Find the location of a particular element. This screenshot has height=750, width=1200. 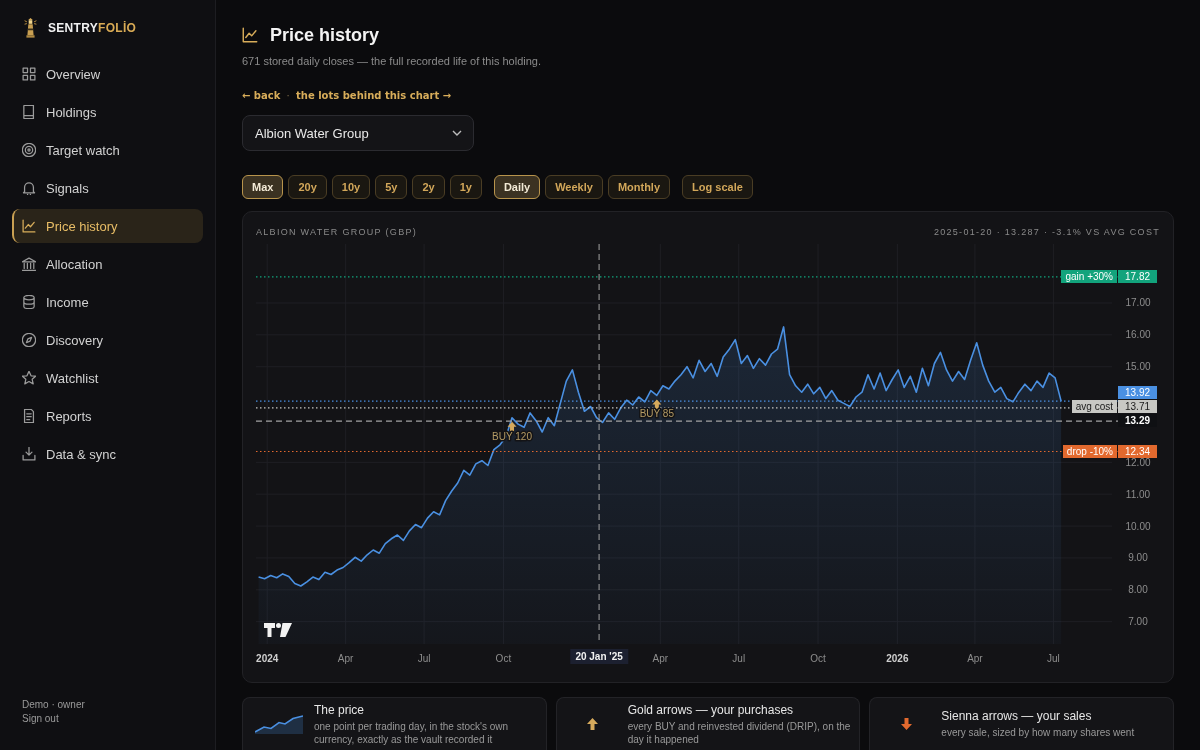

axis-label: 2024 is located at coordinates (267, 658).